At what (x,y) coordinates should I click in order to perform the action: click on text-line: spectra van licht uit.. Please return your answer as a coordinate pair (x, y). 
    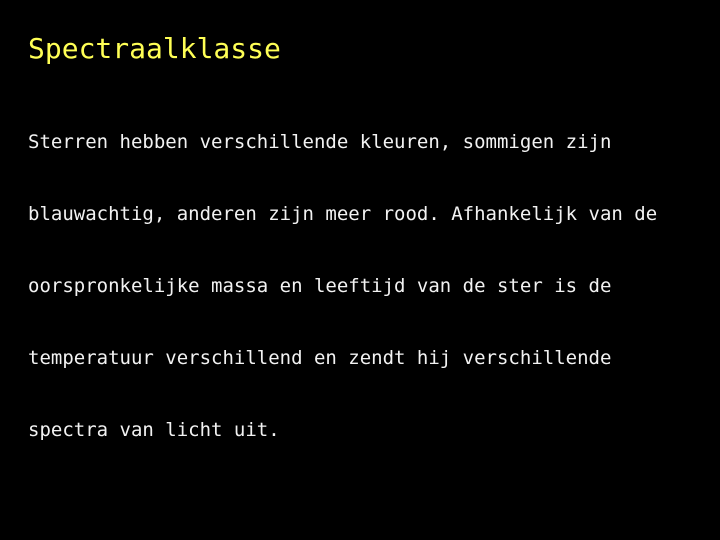
    Looking at the image, I should click on (154, 430).